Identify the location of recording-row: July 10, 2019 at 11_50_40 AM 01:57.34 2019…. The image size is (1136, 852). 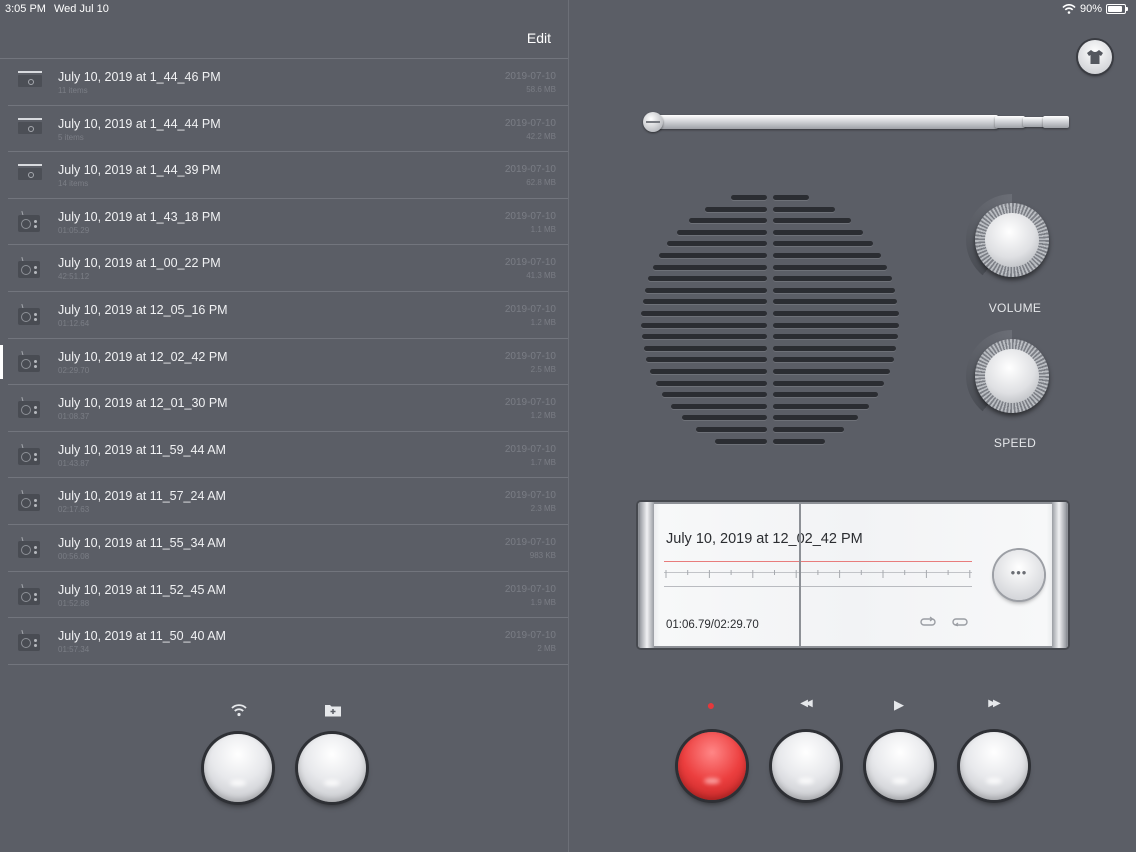
(288, 641).